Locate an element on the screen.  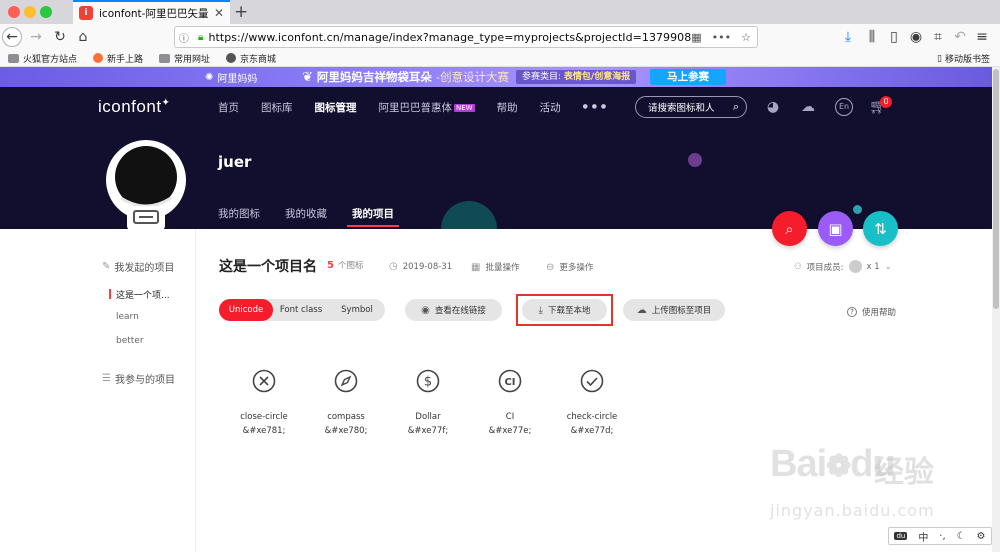
mode-unicode: Unicode is located at coordinates (246, 310).